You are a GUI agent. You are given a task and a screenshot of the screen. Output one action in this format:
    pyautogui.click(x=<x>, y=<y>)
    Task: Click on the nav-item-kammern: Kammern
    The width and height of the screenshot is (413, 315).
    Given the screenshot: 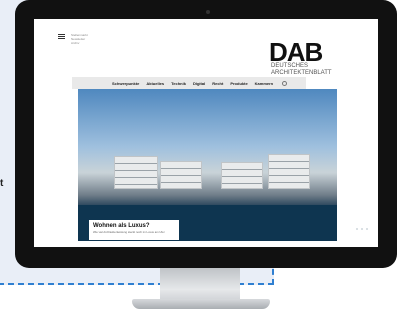 What is the action you would take?
    pyautogui.click(x=264, y=83)
    